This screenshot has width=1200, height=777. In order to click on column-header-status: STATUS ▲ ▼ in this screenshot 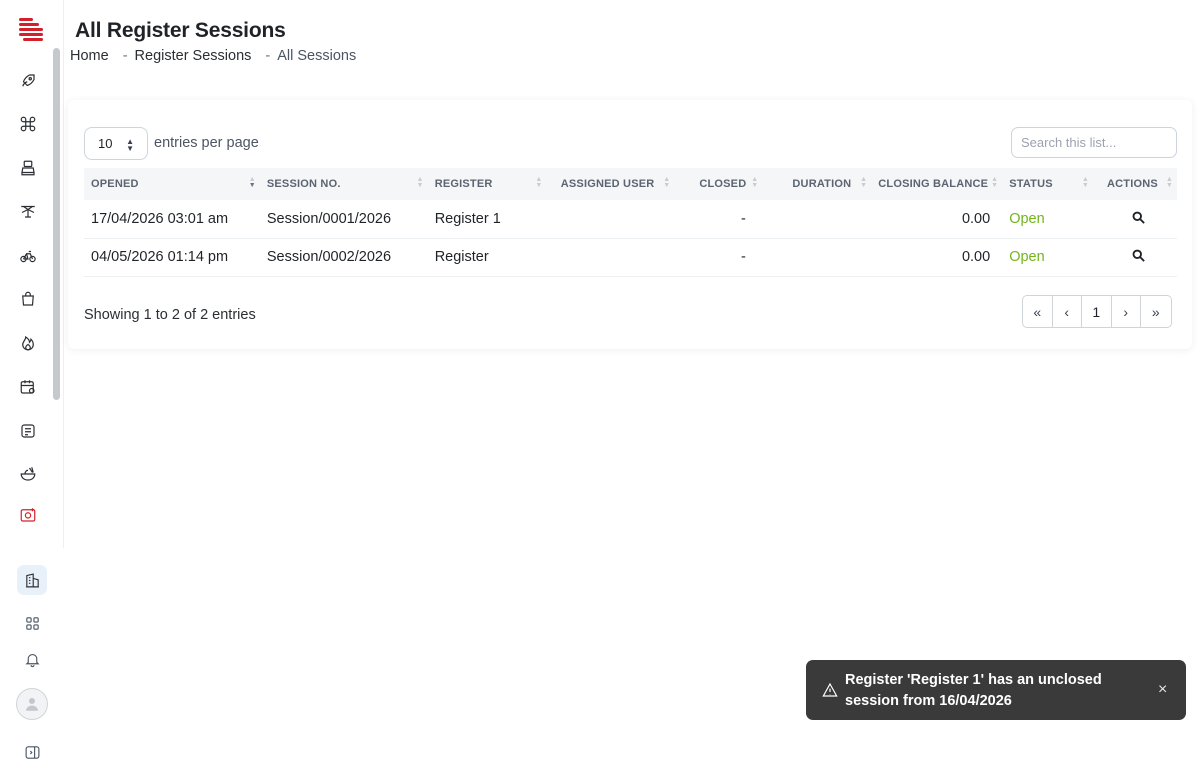, I will do `click(1047, 184)`.